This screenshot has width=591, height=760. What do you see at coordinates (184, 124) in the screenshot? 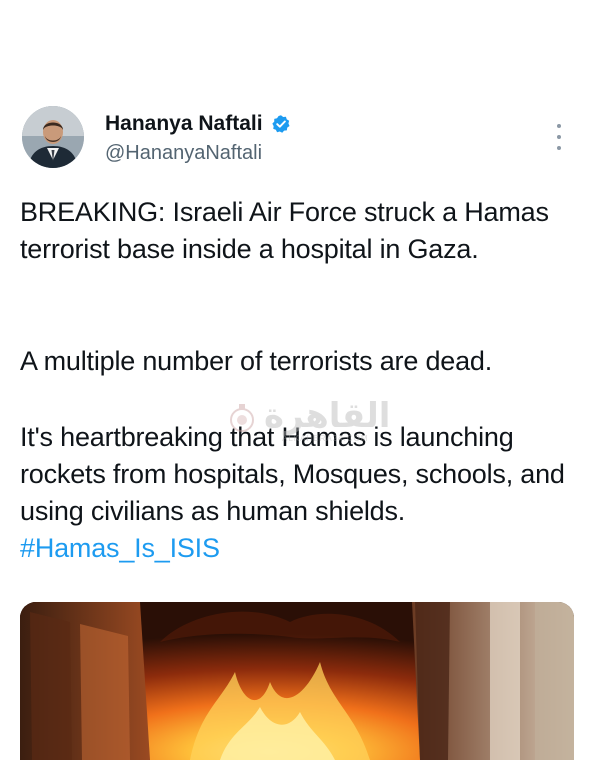
I see `author-name-text: Hananya Naftali` at bounding box center [184, 124].